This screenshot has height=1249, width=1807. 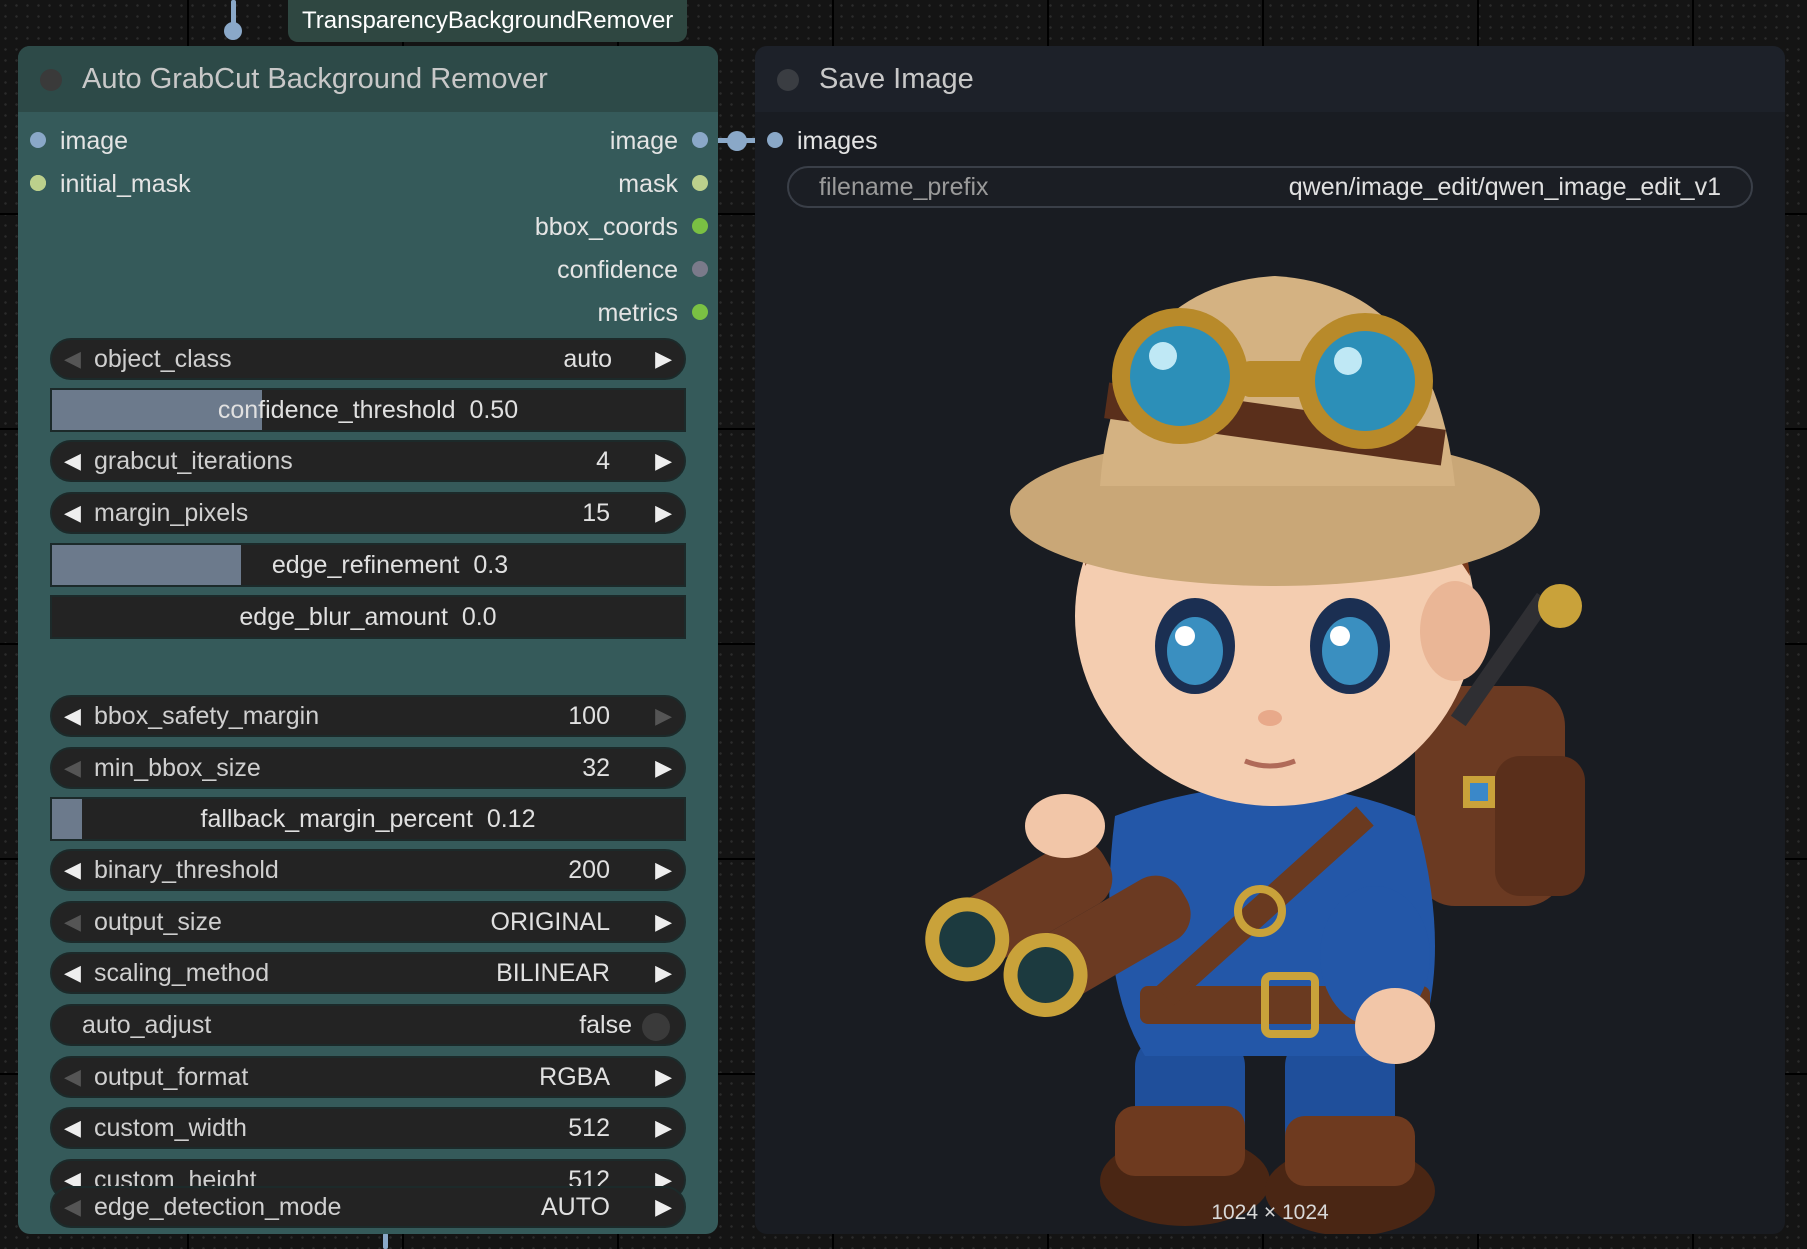 What do you see at coordinates (596, 513) in the screenshot?
I see `widget-value: 15` at bounding box center [596, 513].